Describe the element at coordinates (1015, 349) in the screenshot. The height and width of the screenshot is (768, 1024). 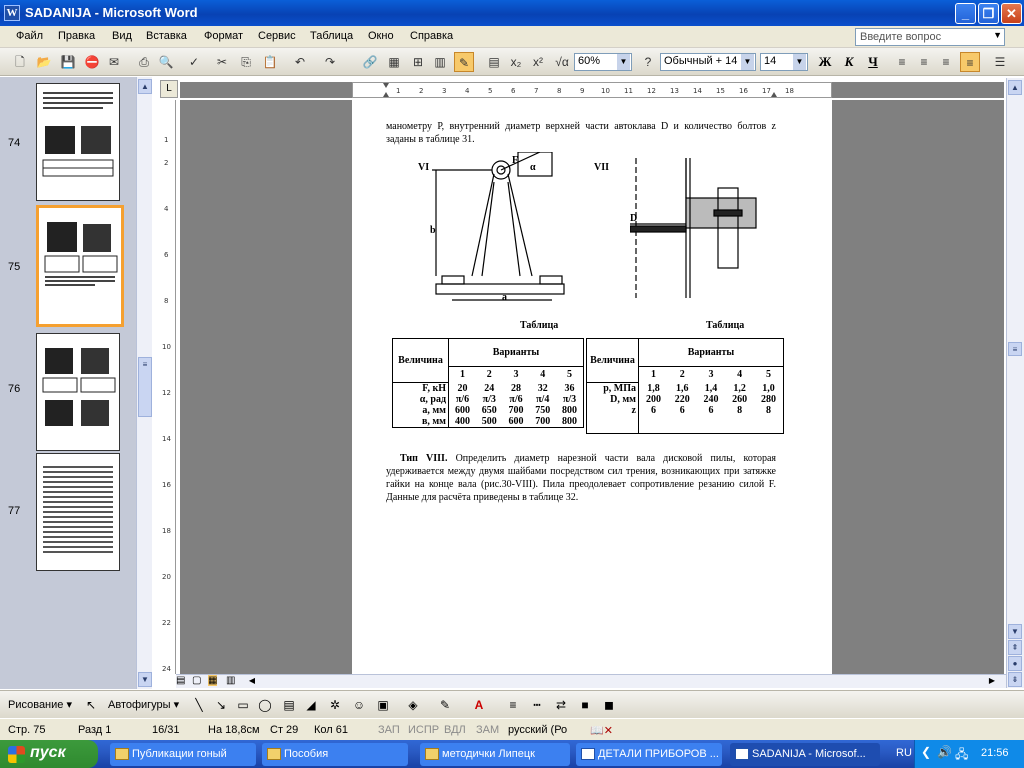
I see `scroll-thumb: ≡` at that location.